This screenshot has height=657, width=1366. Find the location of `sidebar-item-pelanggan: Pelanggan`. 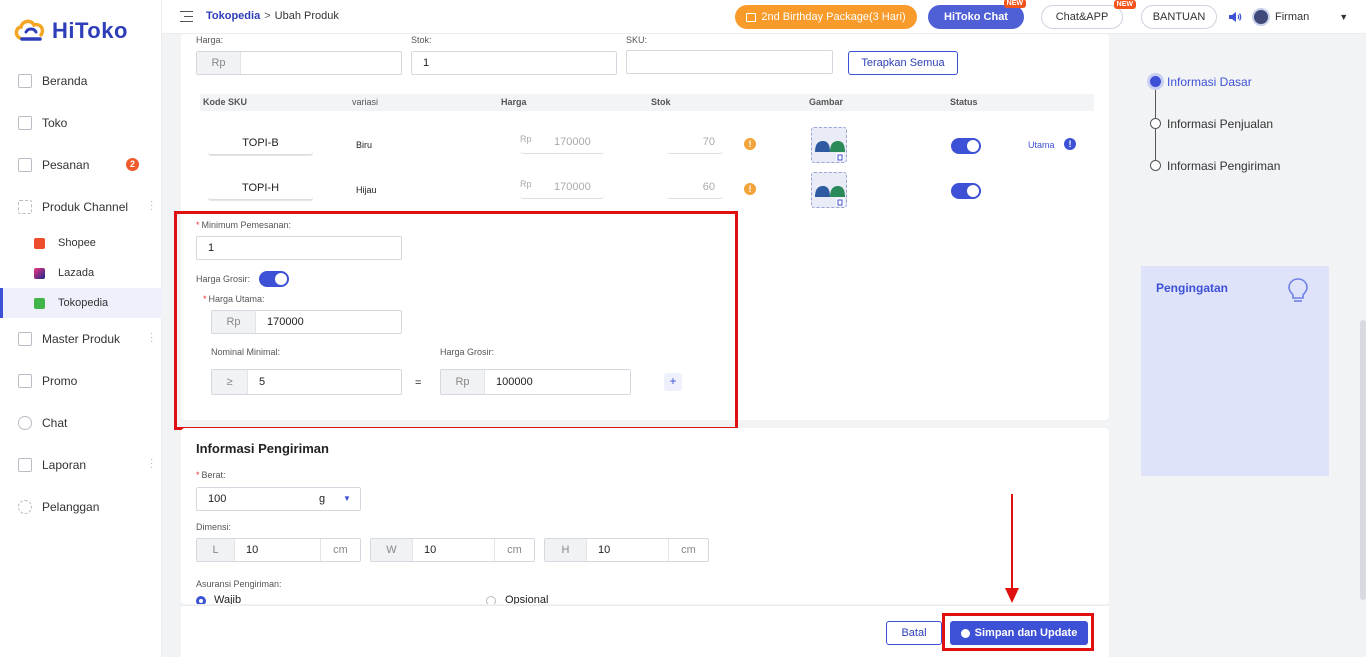

sidebar-item-pelanggan: Pelanggan is located at coordinates (81, 507).